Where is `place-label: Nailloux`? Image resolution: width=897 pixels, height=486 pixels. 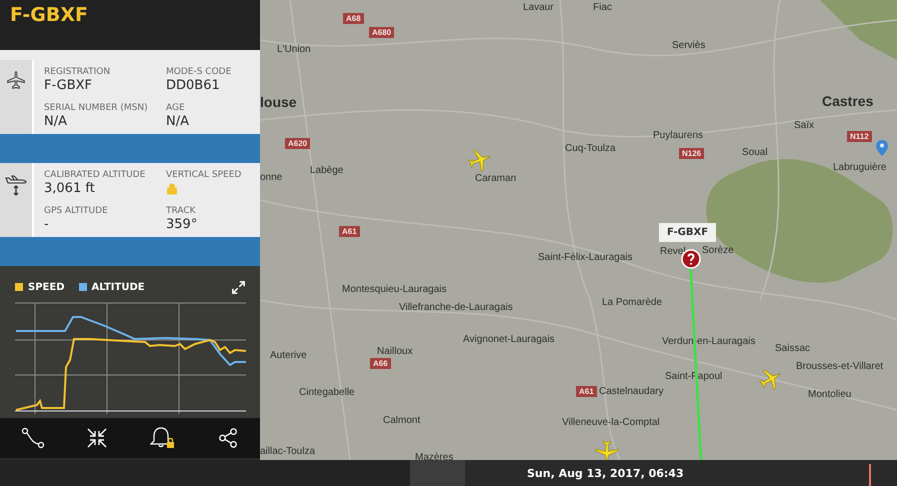
place-label: Nailloux is located at coordinates (395, 351).